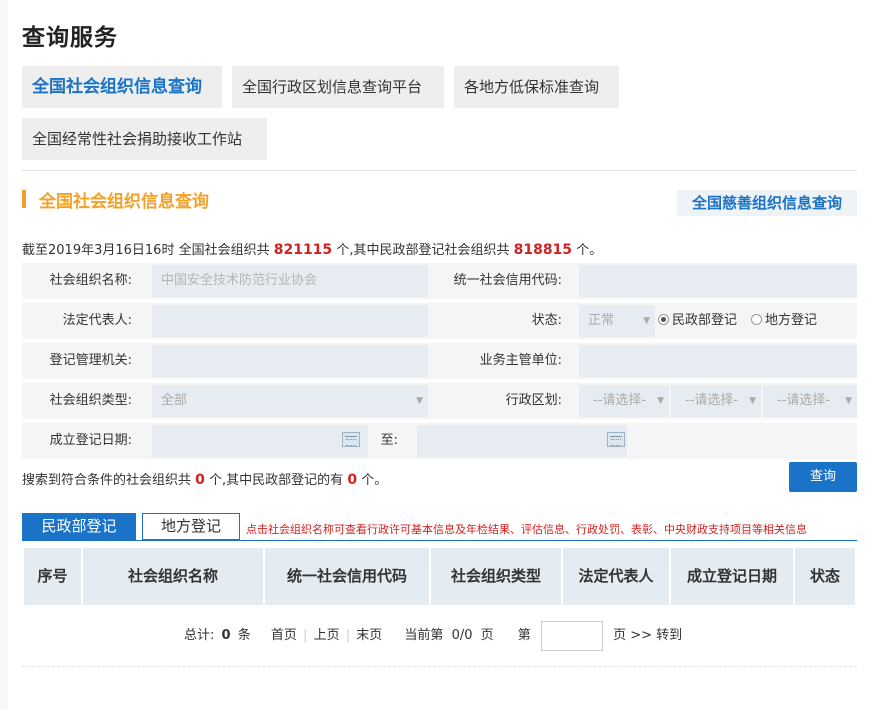 This screenshot has width=879, height=710. I want to click on region-select-city: --请选择- ▼, so click(716, 401).